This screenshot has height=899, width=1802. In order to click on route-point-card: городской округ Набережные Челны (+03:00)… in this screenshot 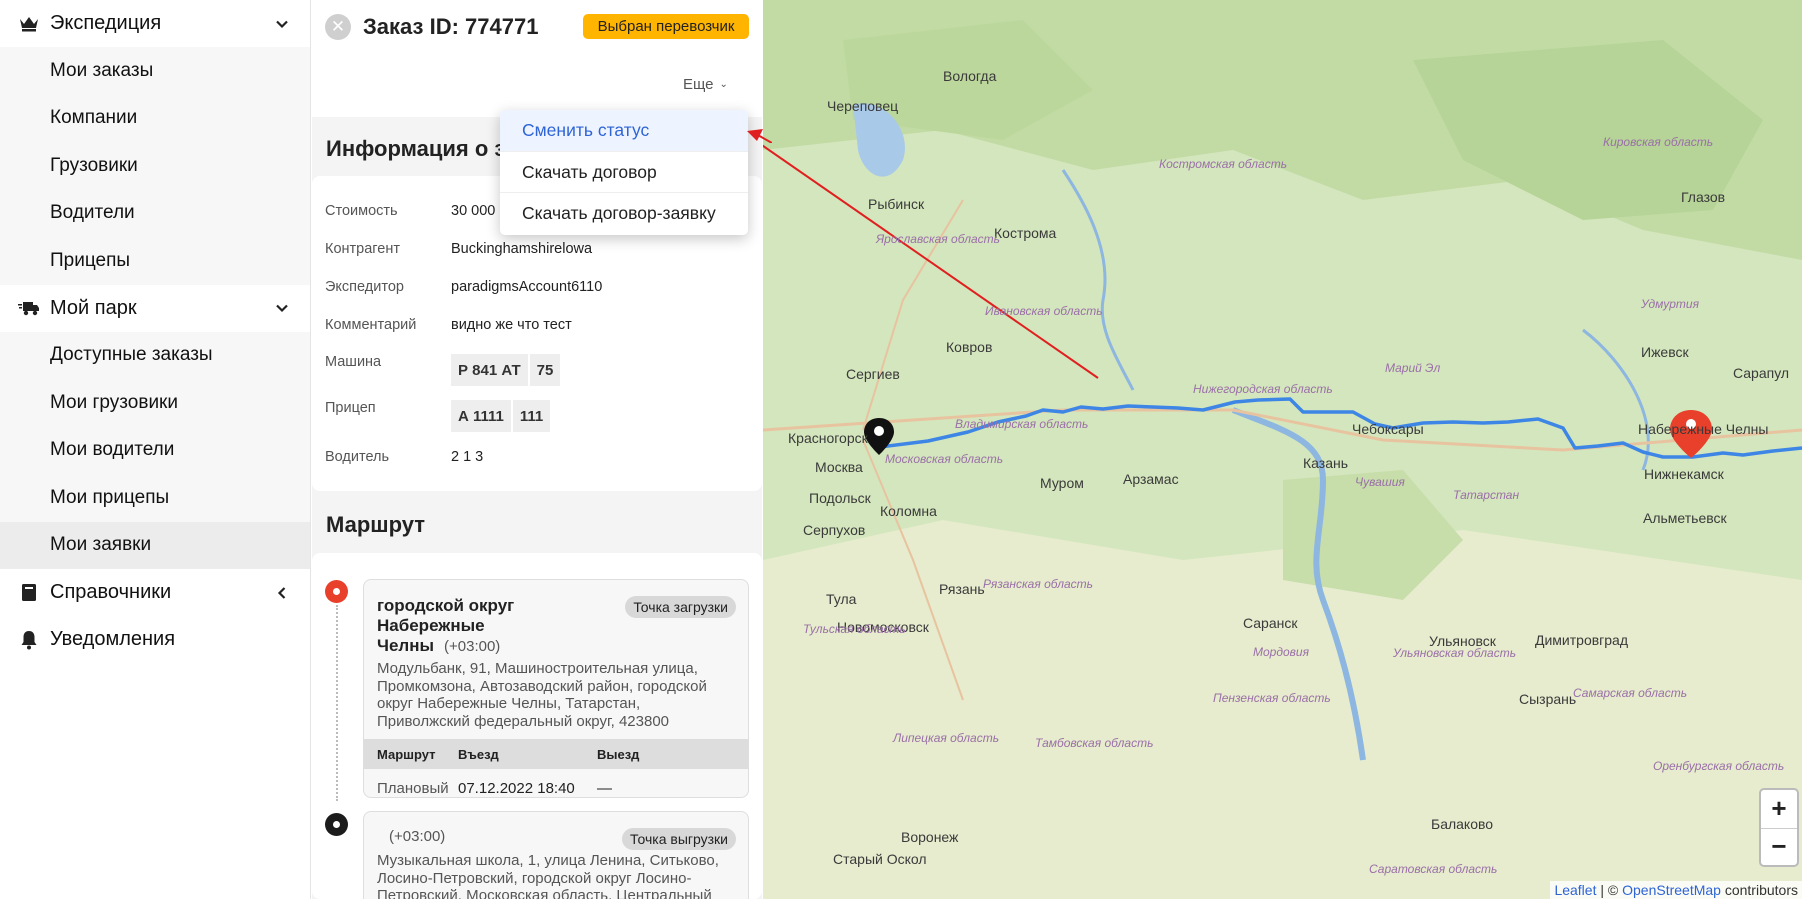, I will do `click(556, 688)`.